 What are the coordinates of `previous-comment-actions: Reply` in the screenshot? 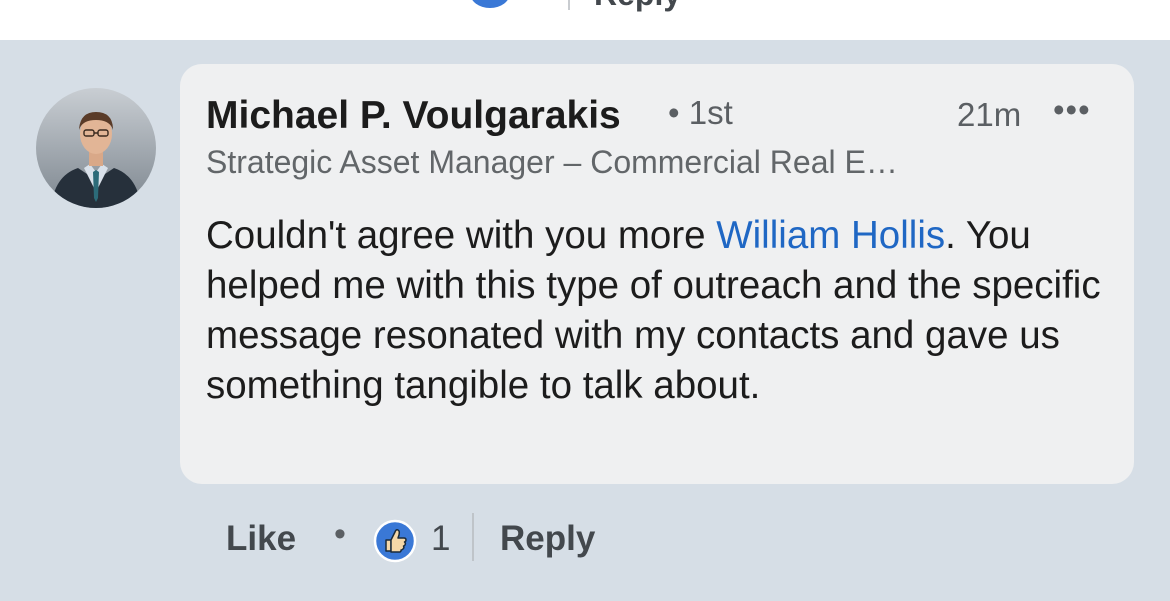 It's located at (585, 20).